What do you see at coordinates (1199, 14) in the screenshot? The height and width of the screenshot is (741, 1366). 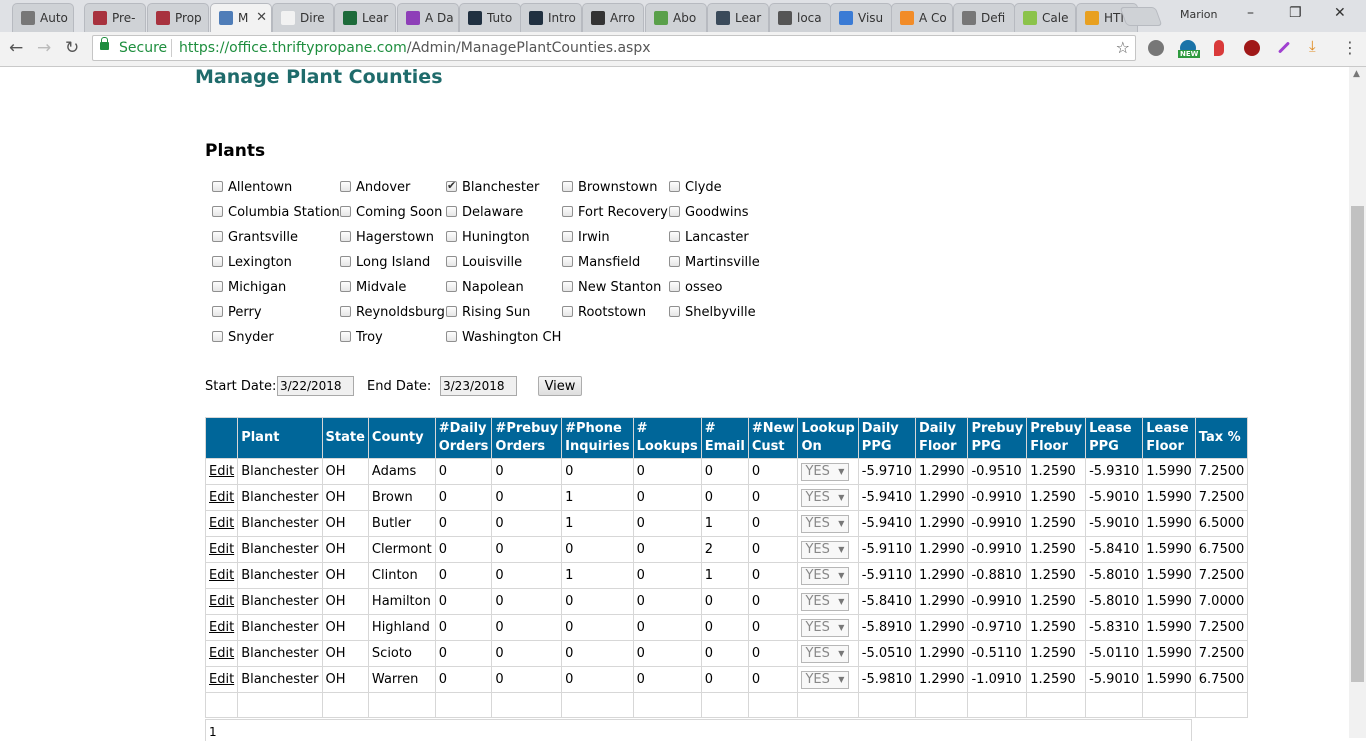 I see `profile-name: Marion` at bounding box center [1199, 14].